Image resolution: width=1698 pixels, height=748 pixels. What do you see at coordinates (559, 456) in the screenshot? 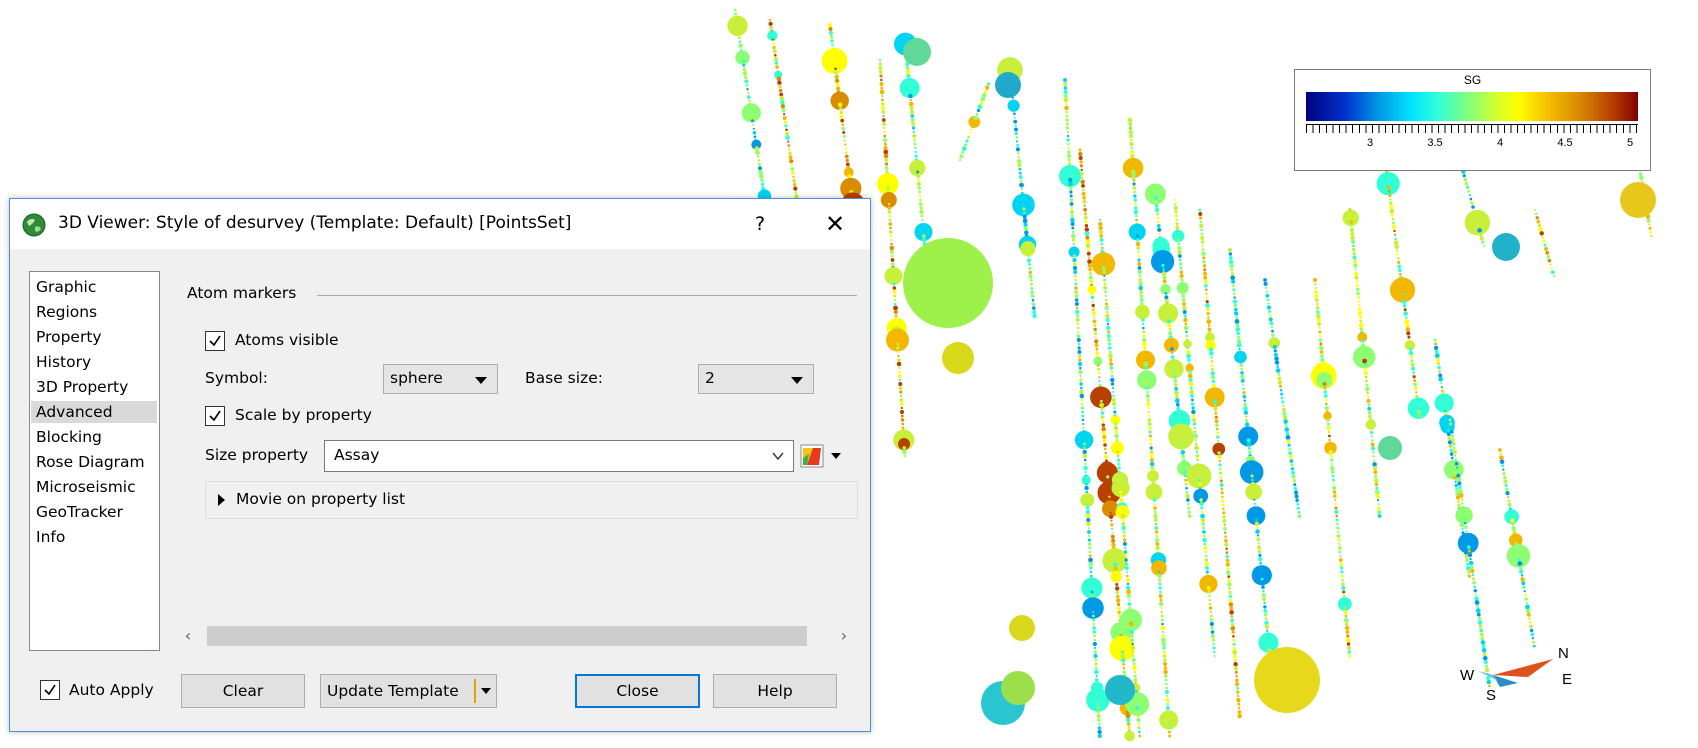
I see `size-property-combobox: Assay` at bounding box center [559, 456].